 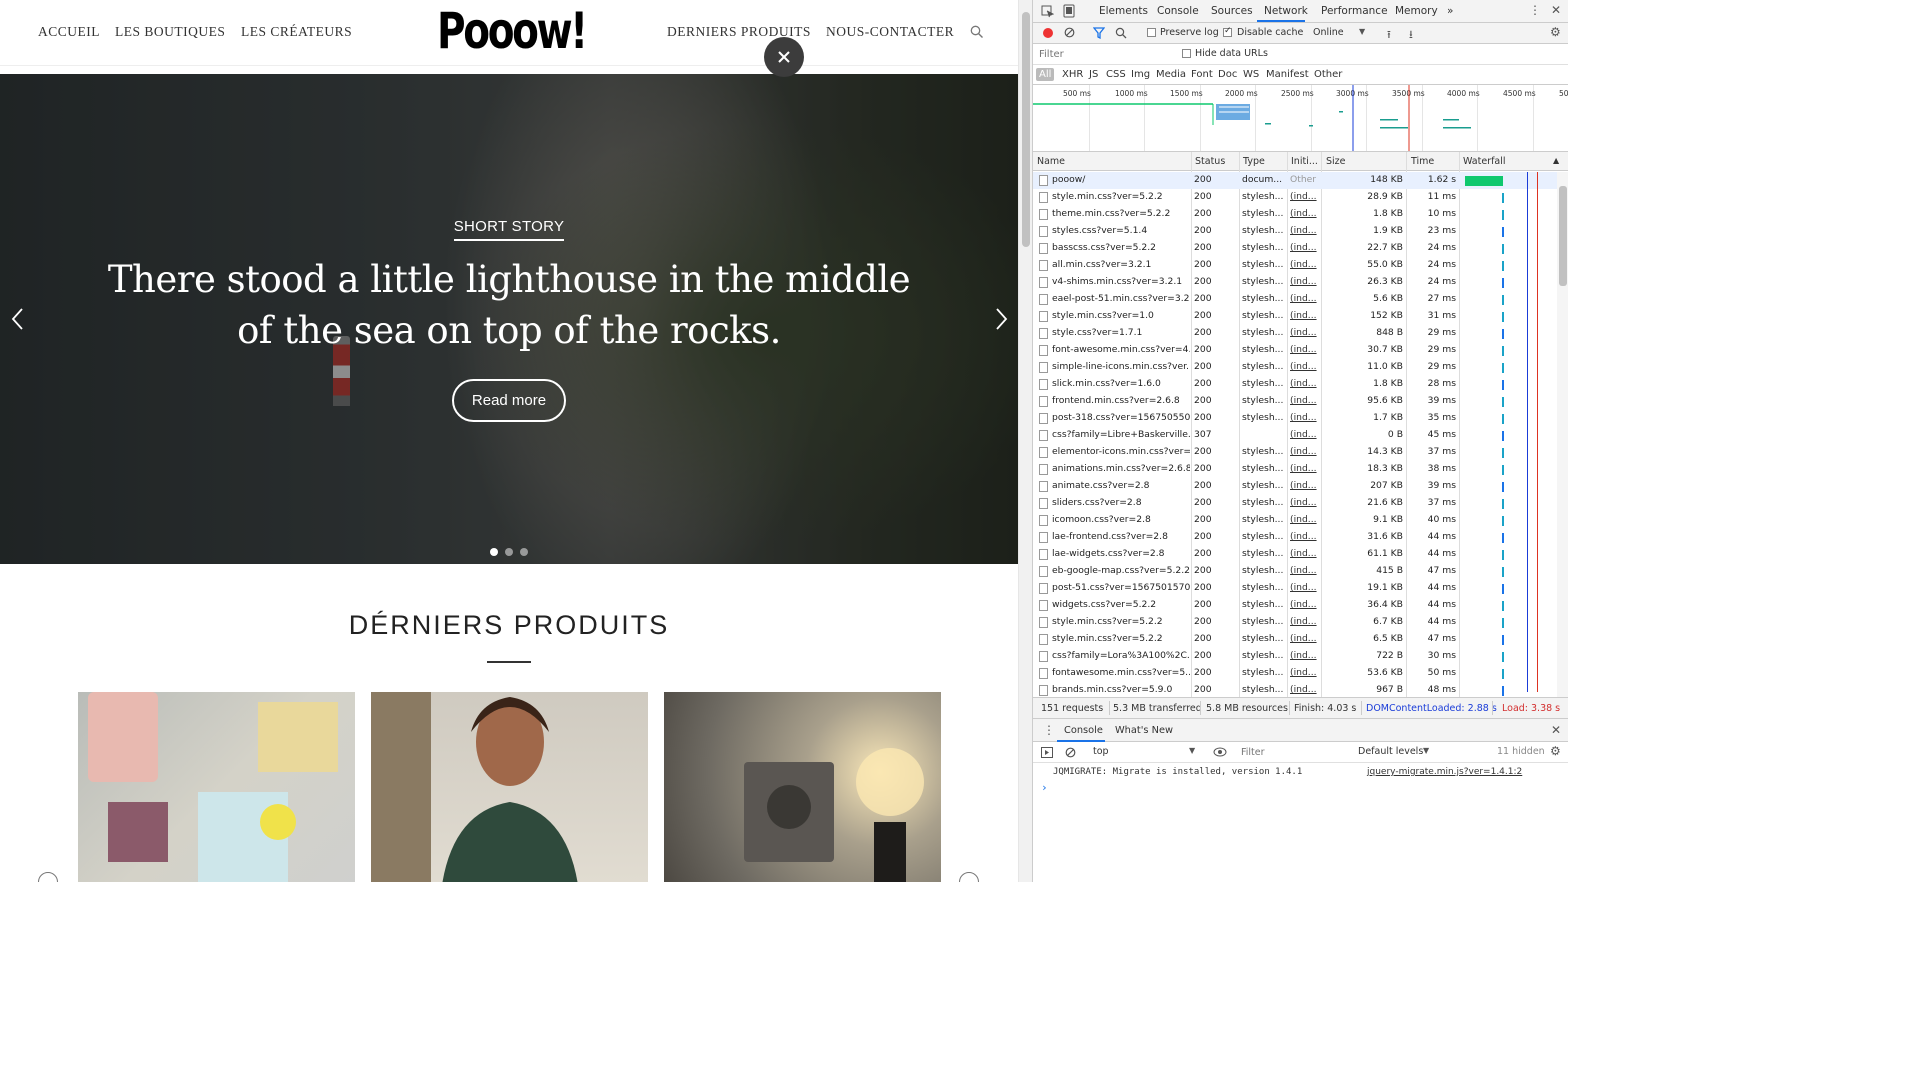 I want to click on requests-scrollbar-thumb, so click(x=1563, y=236).